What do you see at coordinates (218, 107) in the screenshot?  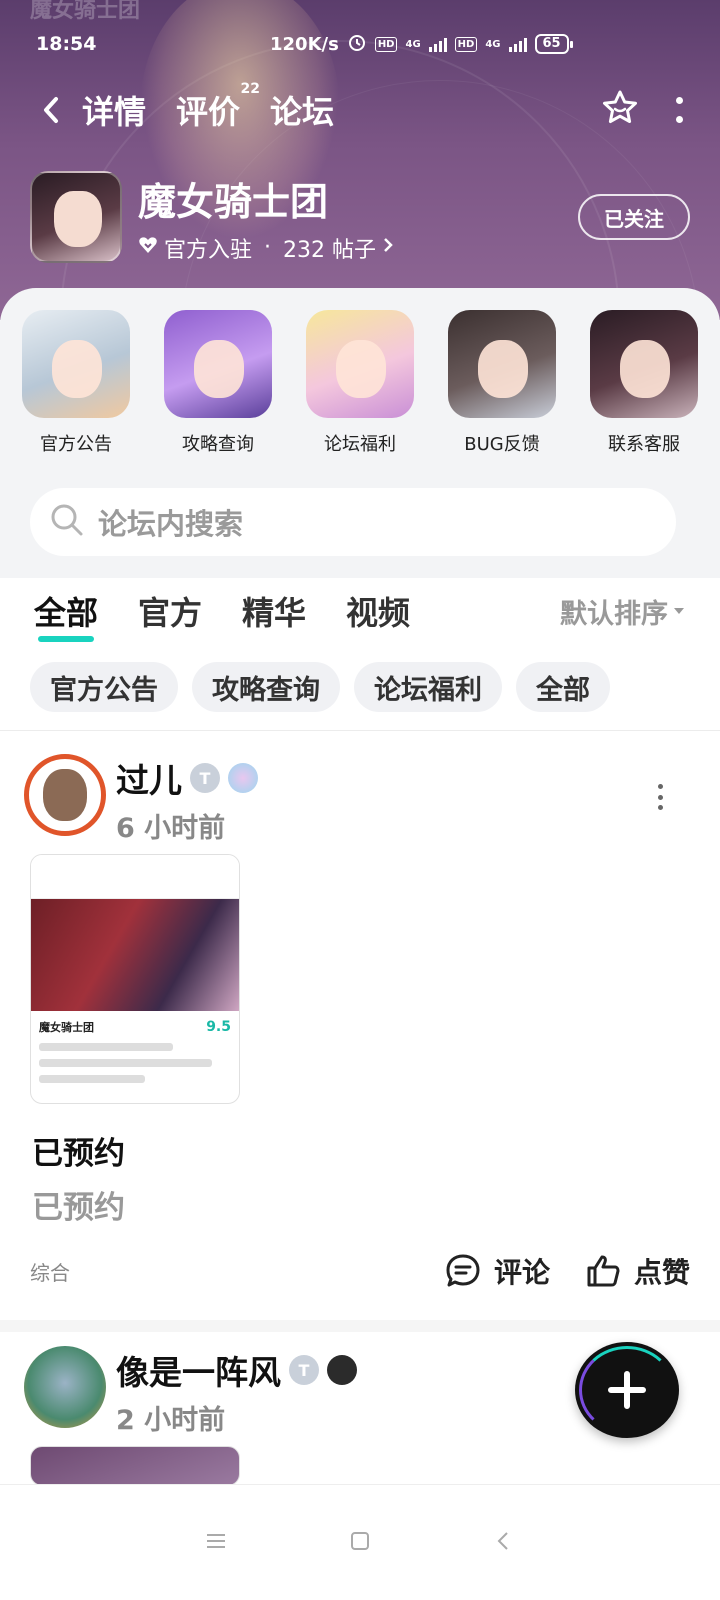 I see `tab-reviews: 评价 22` at bounding box center [218, 107].